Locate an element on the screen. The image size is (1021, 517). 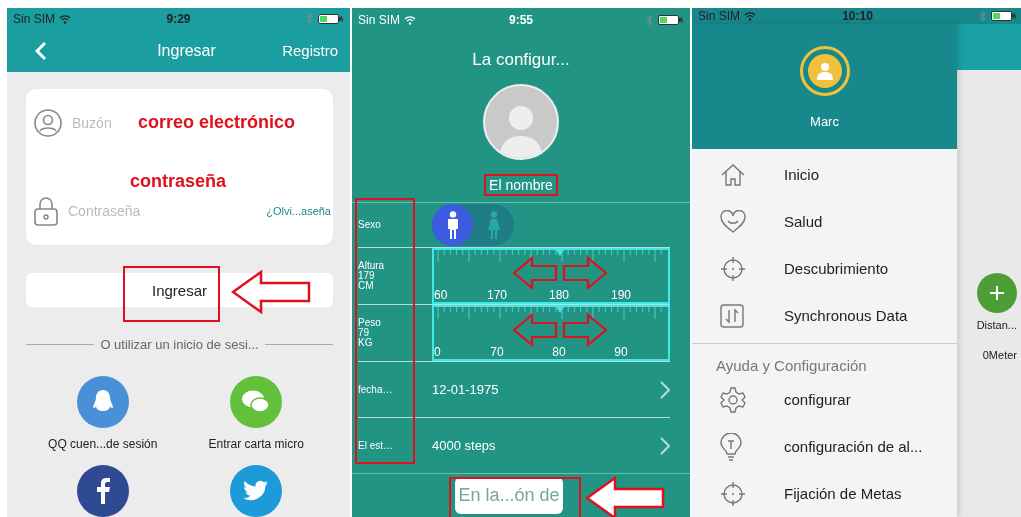
bird-icon is located at coordinates (256, 491).